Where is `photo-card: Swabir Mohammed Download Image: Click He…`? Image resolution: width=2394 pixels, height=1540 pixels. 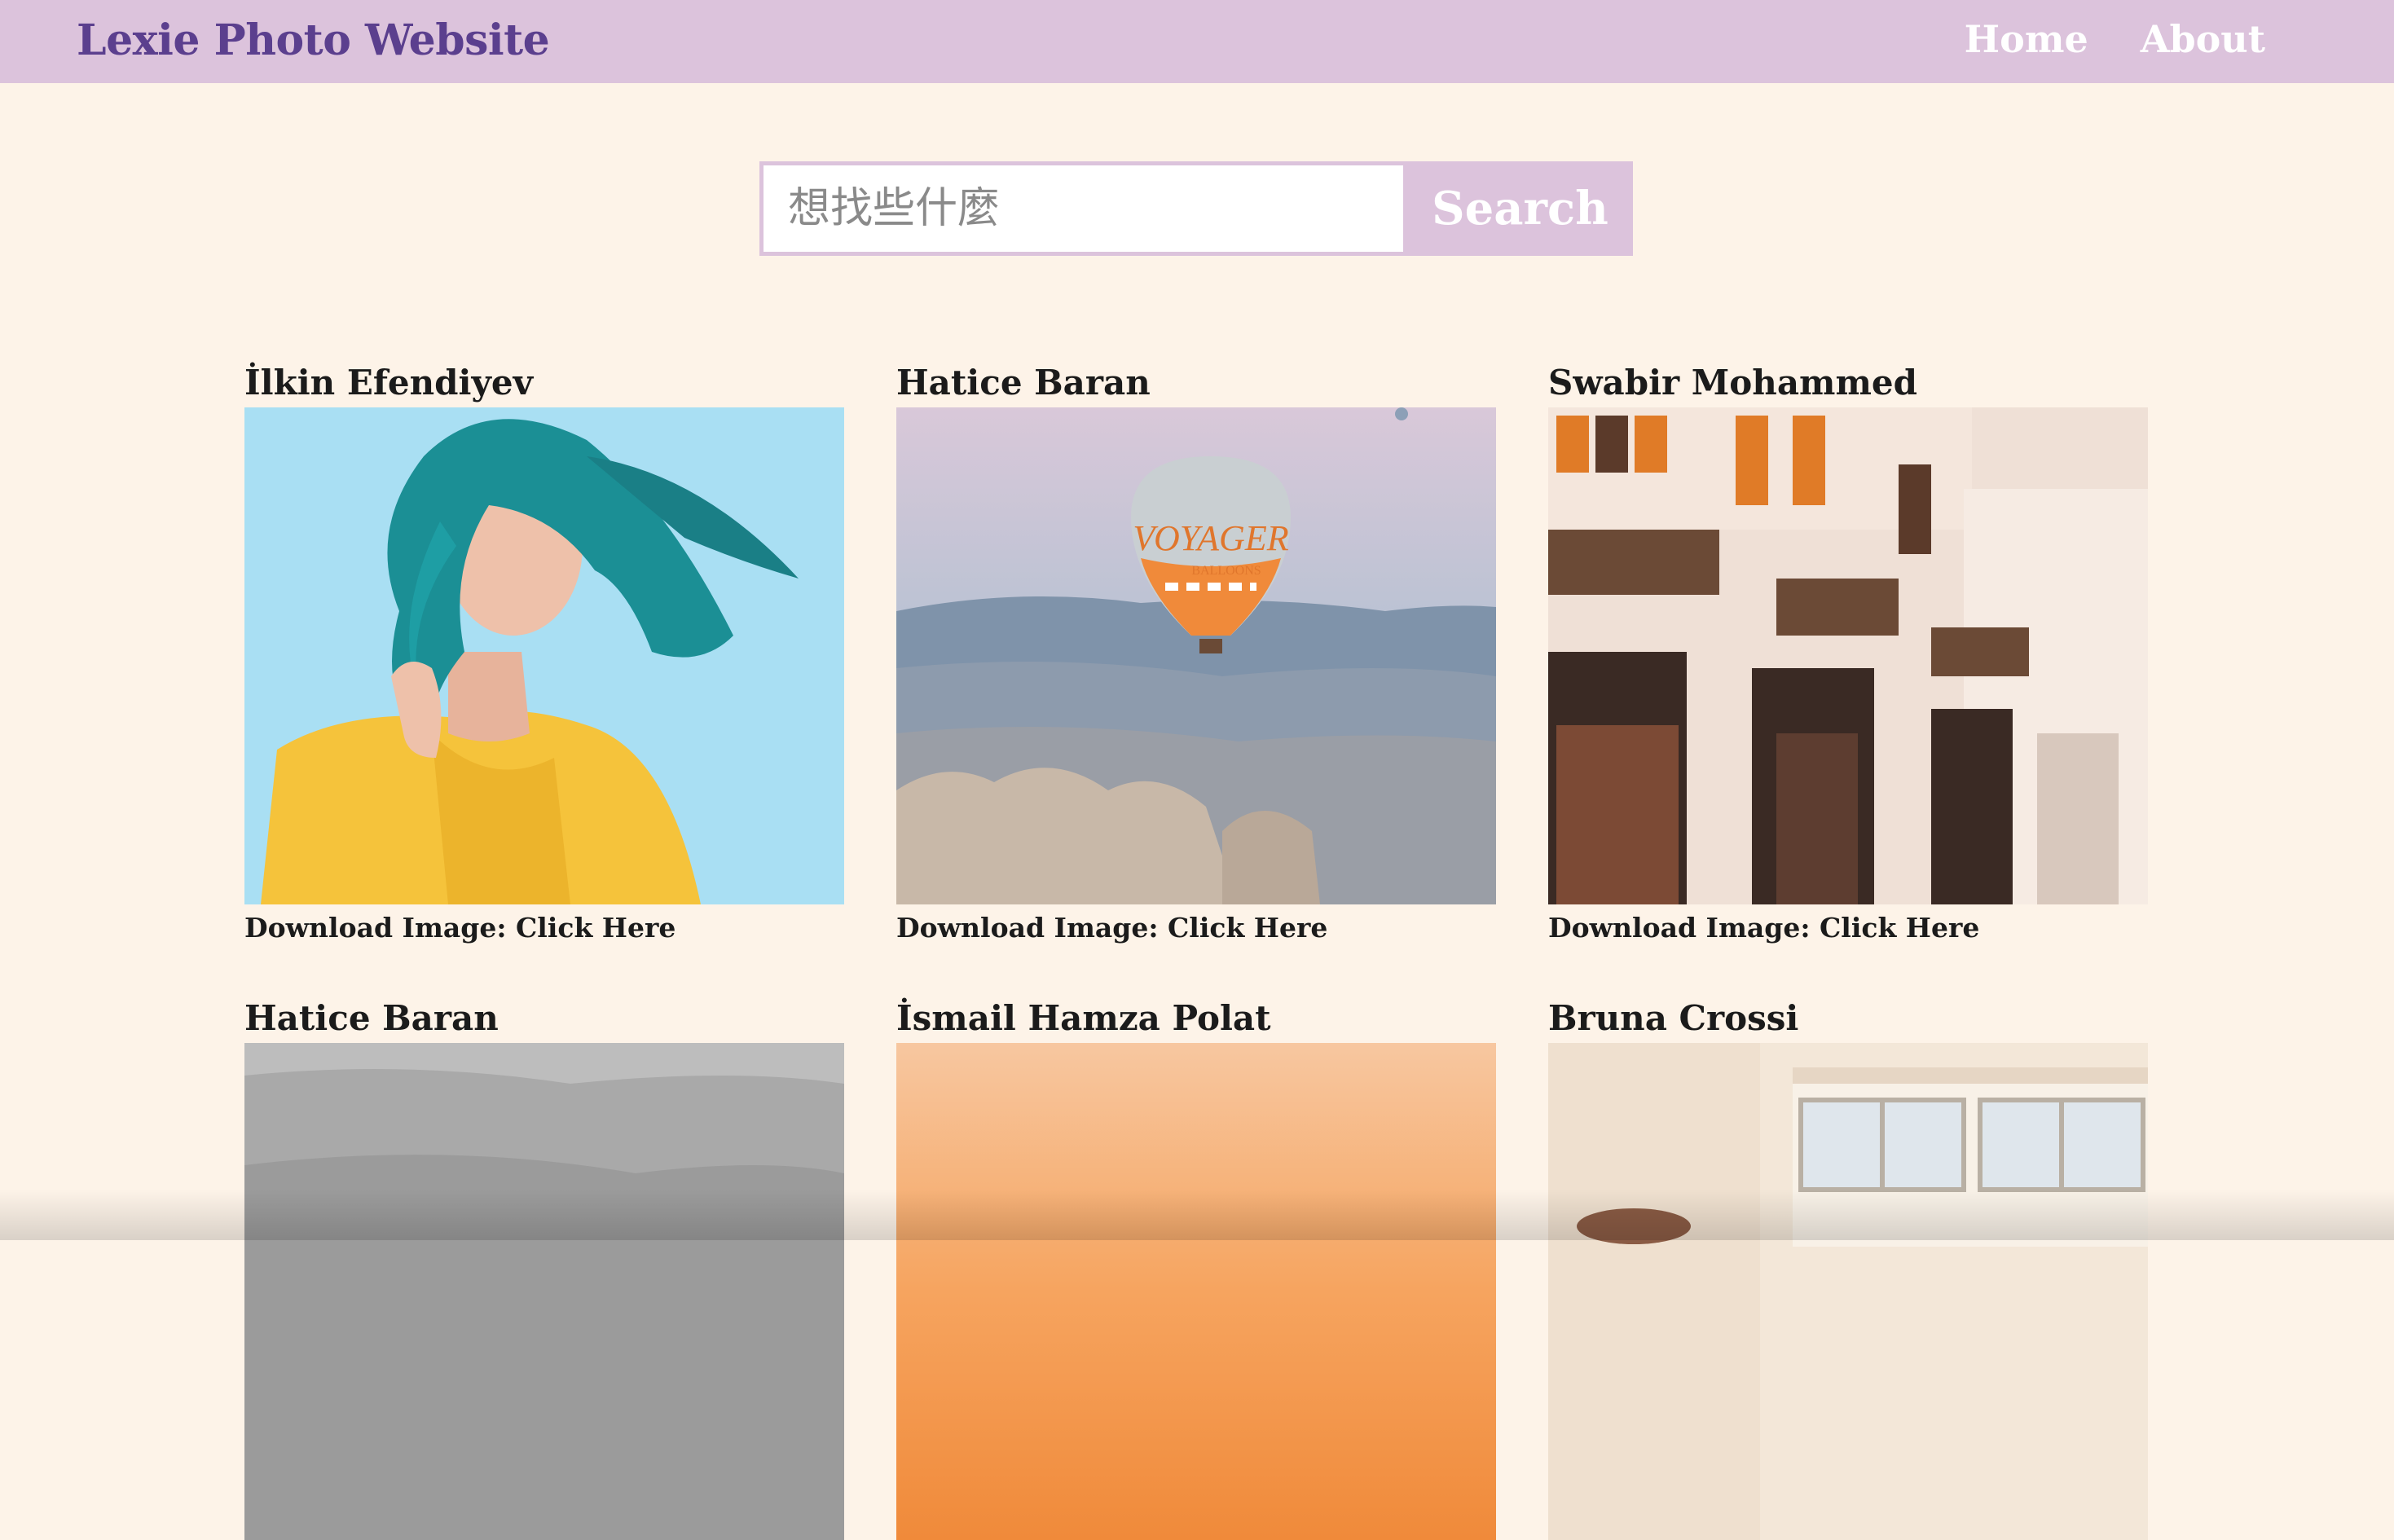 photo-card: Swabir Mohammed Download Image: Click He… is located at coordinates (1848, 654).